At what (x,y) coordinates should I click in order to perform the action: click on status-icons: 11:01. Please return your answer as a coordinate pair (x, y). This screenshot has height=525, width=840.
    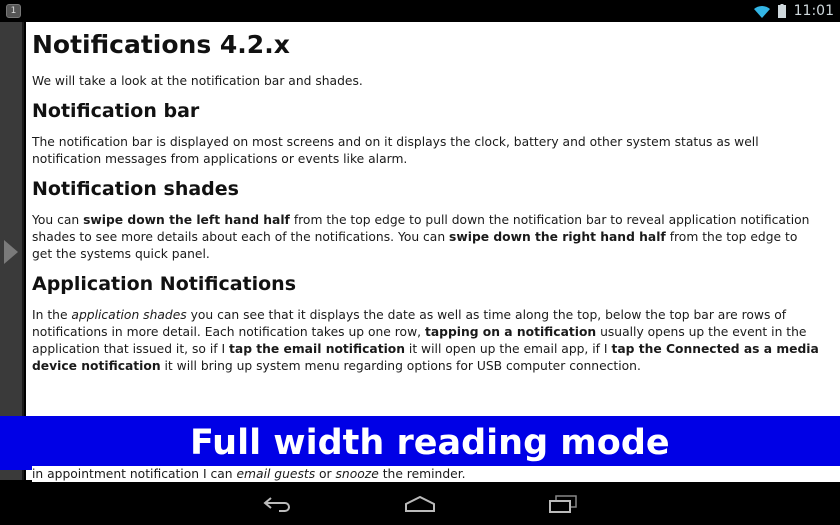
    Looking at the image, I should click on (793, 11).